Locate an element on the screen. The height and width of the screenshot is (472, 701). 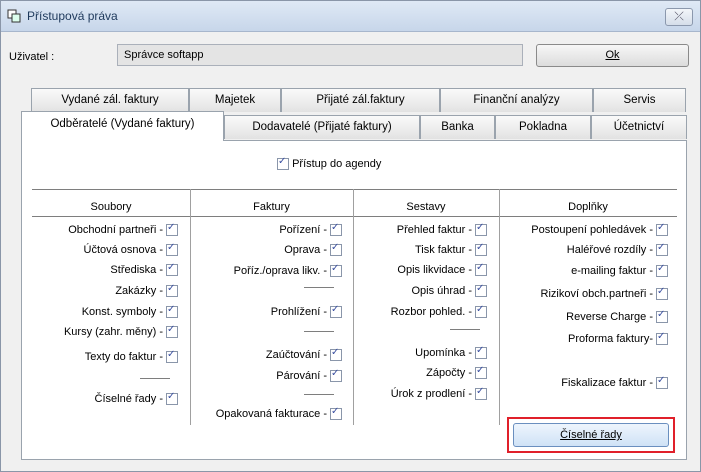
perm-obchodni-partneri: Obchodní partneři - is located at coordinates (123, 229).